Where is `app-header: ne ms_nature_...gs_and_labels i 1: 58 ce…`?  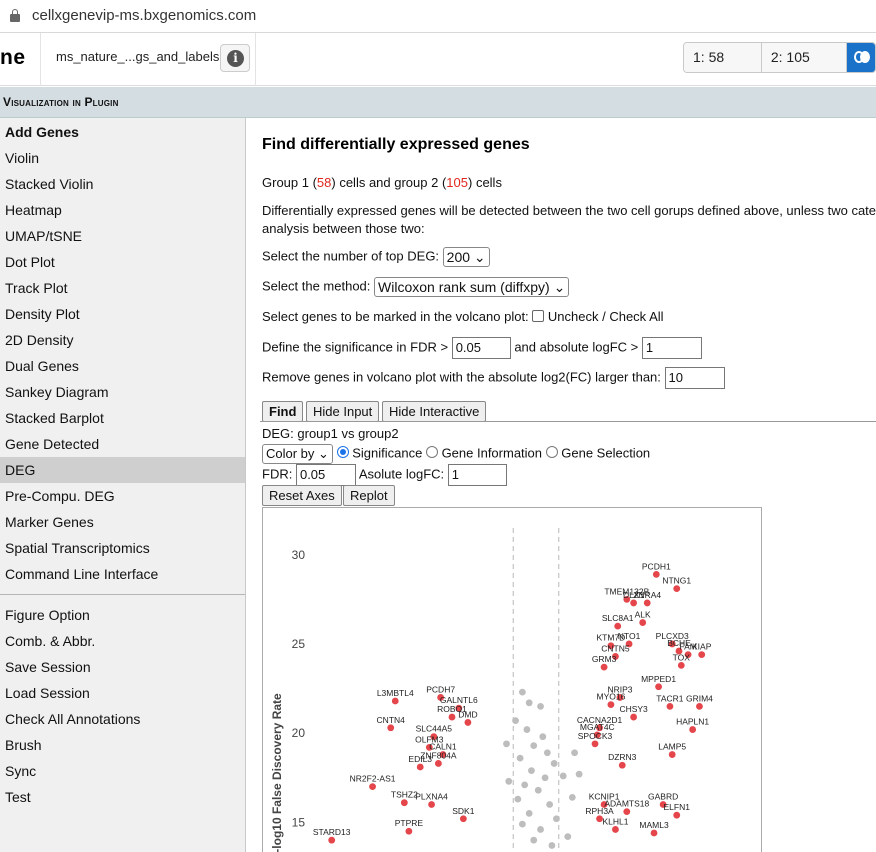 app-header: ne ms_nature_...gs_and_labels i 1: 58 ce… is located at coordinates (438, 59).